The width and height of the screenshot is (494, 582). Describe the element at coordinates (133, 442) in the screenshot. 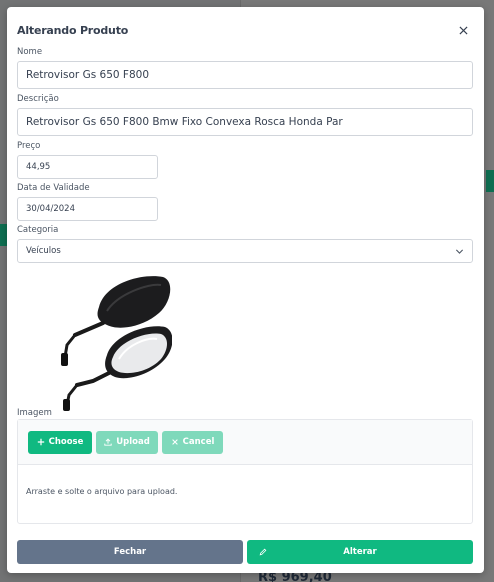

I see `upload-label: Upload` at that location.